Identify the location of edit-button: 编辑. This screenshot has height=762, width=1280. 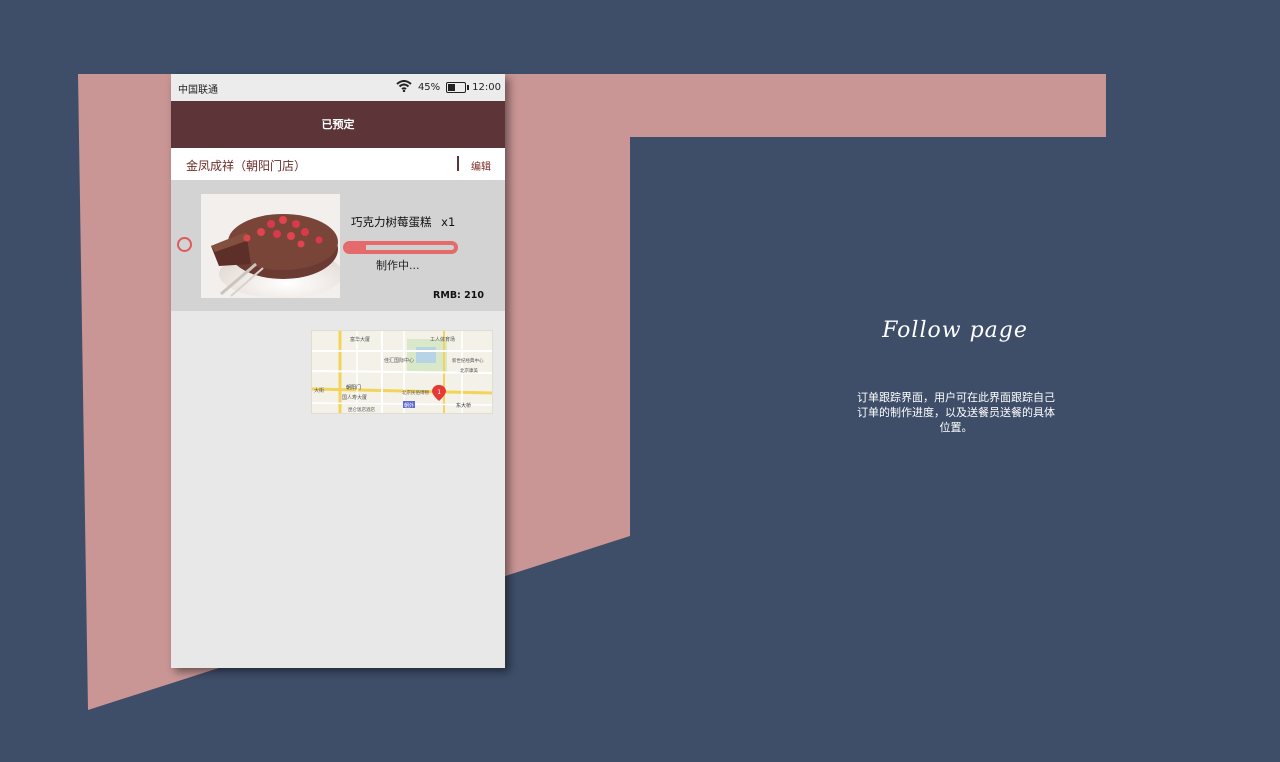
(481, 165).